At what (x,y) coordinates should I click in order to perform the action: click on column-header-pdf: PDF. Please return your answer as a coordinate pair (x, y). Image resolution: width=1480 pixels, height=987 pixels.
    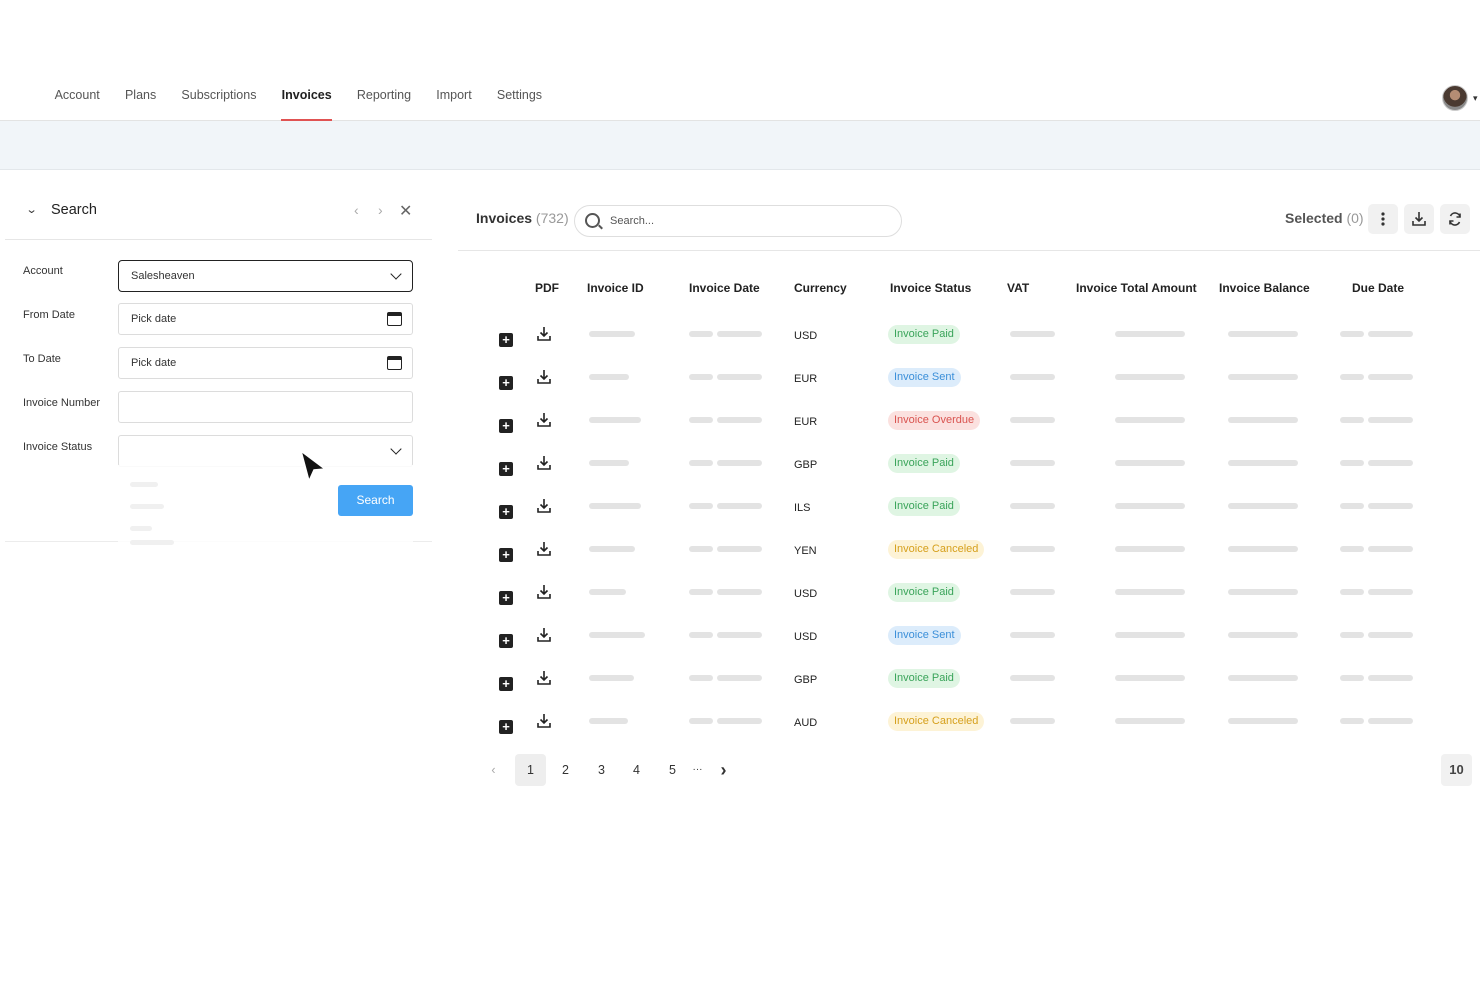
    Looking at the image, I should click on (547, 288).